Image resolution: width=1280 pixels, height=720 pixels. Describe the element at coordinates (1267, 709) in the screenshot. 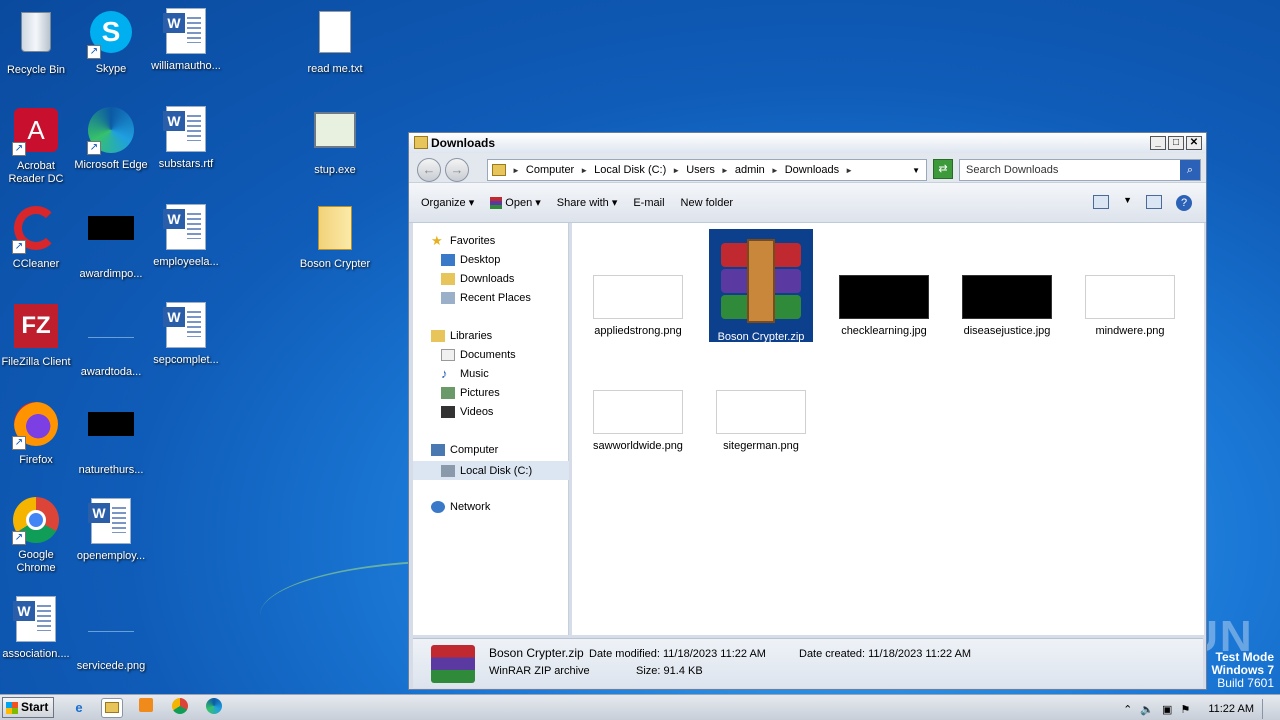

I see `show-desktop-button` at that location.